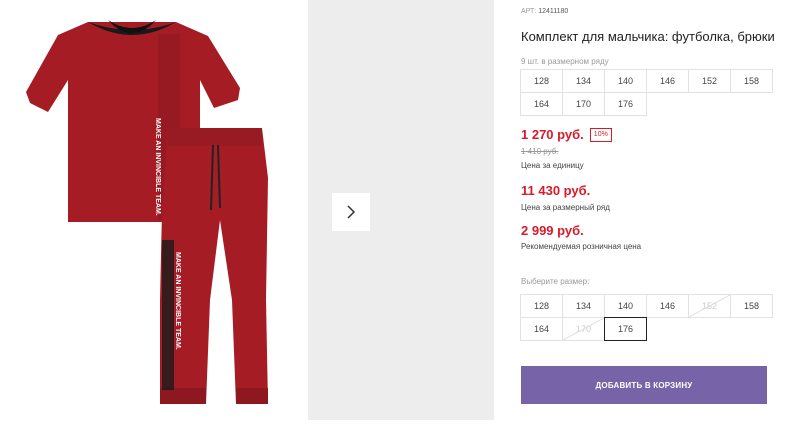  What do you see at coordinates (553, 11) in the screenshot?
I see `sku-value: 12411180` at bounding box center [553, 11].